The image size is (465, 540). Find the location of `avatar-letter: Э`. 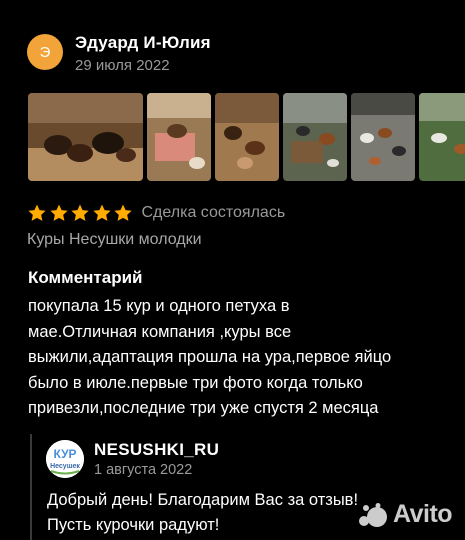

avatar-letter: Э is located at coordinates (45, 52).